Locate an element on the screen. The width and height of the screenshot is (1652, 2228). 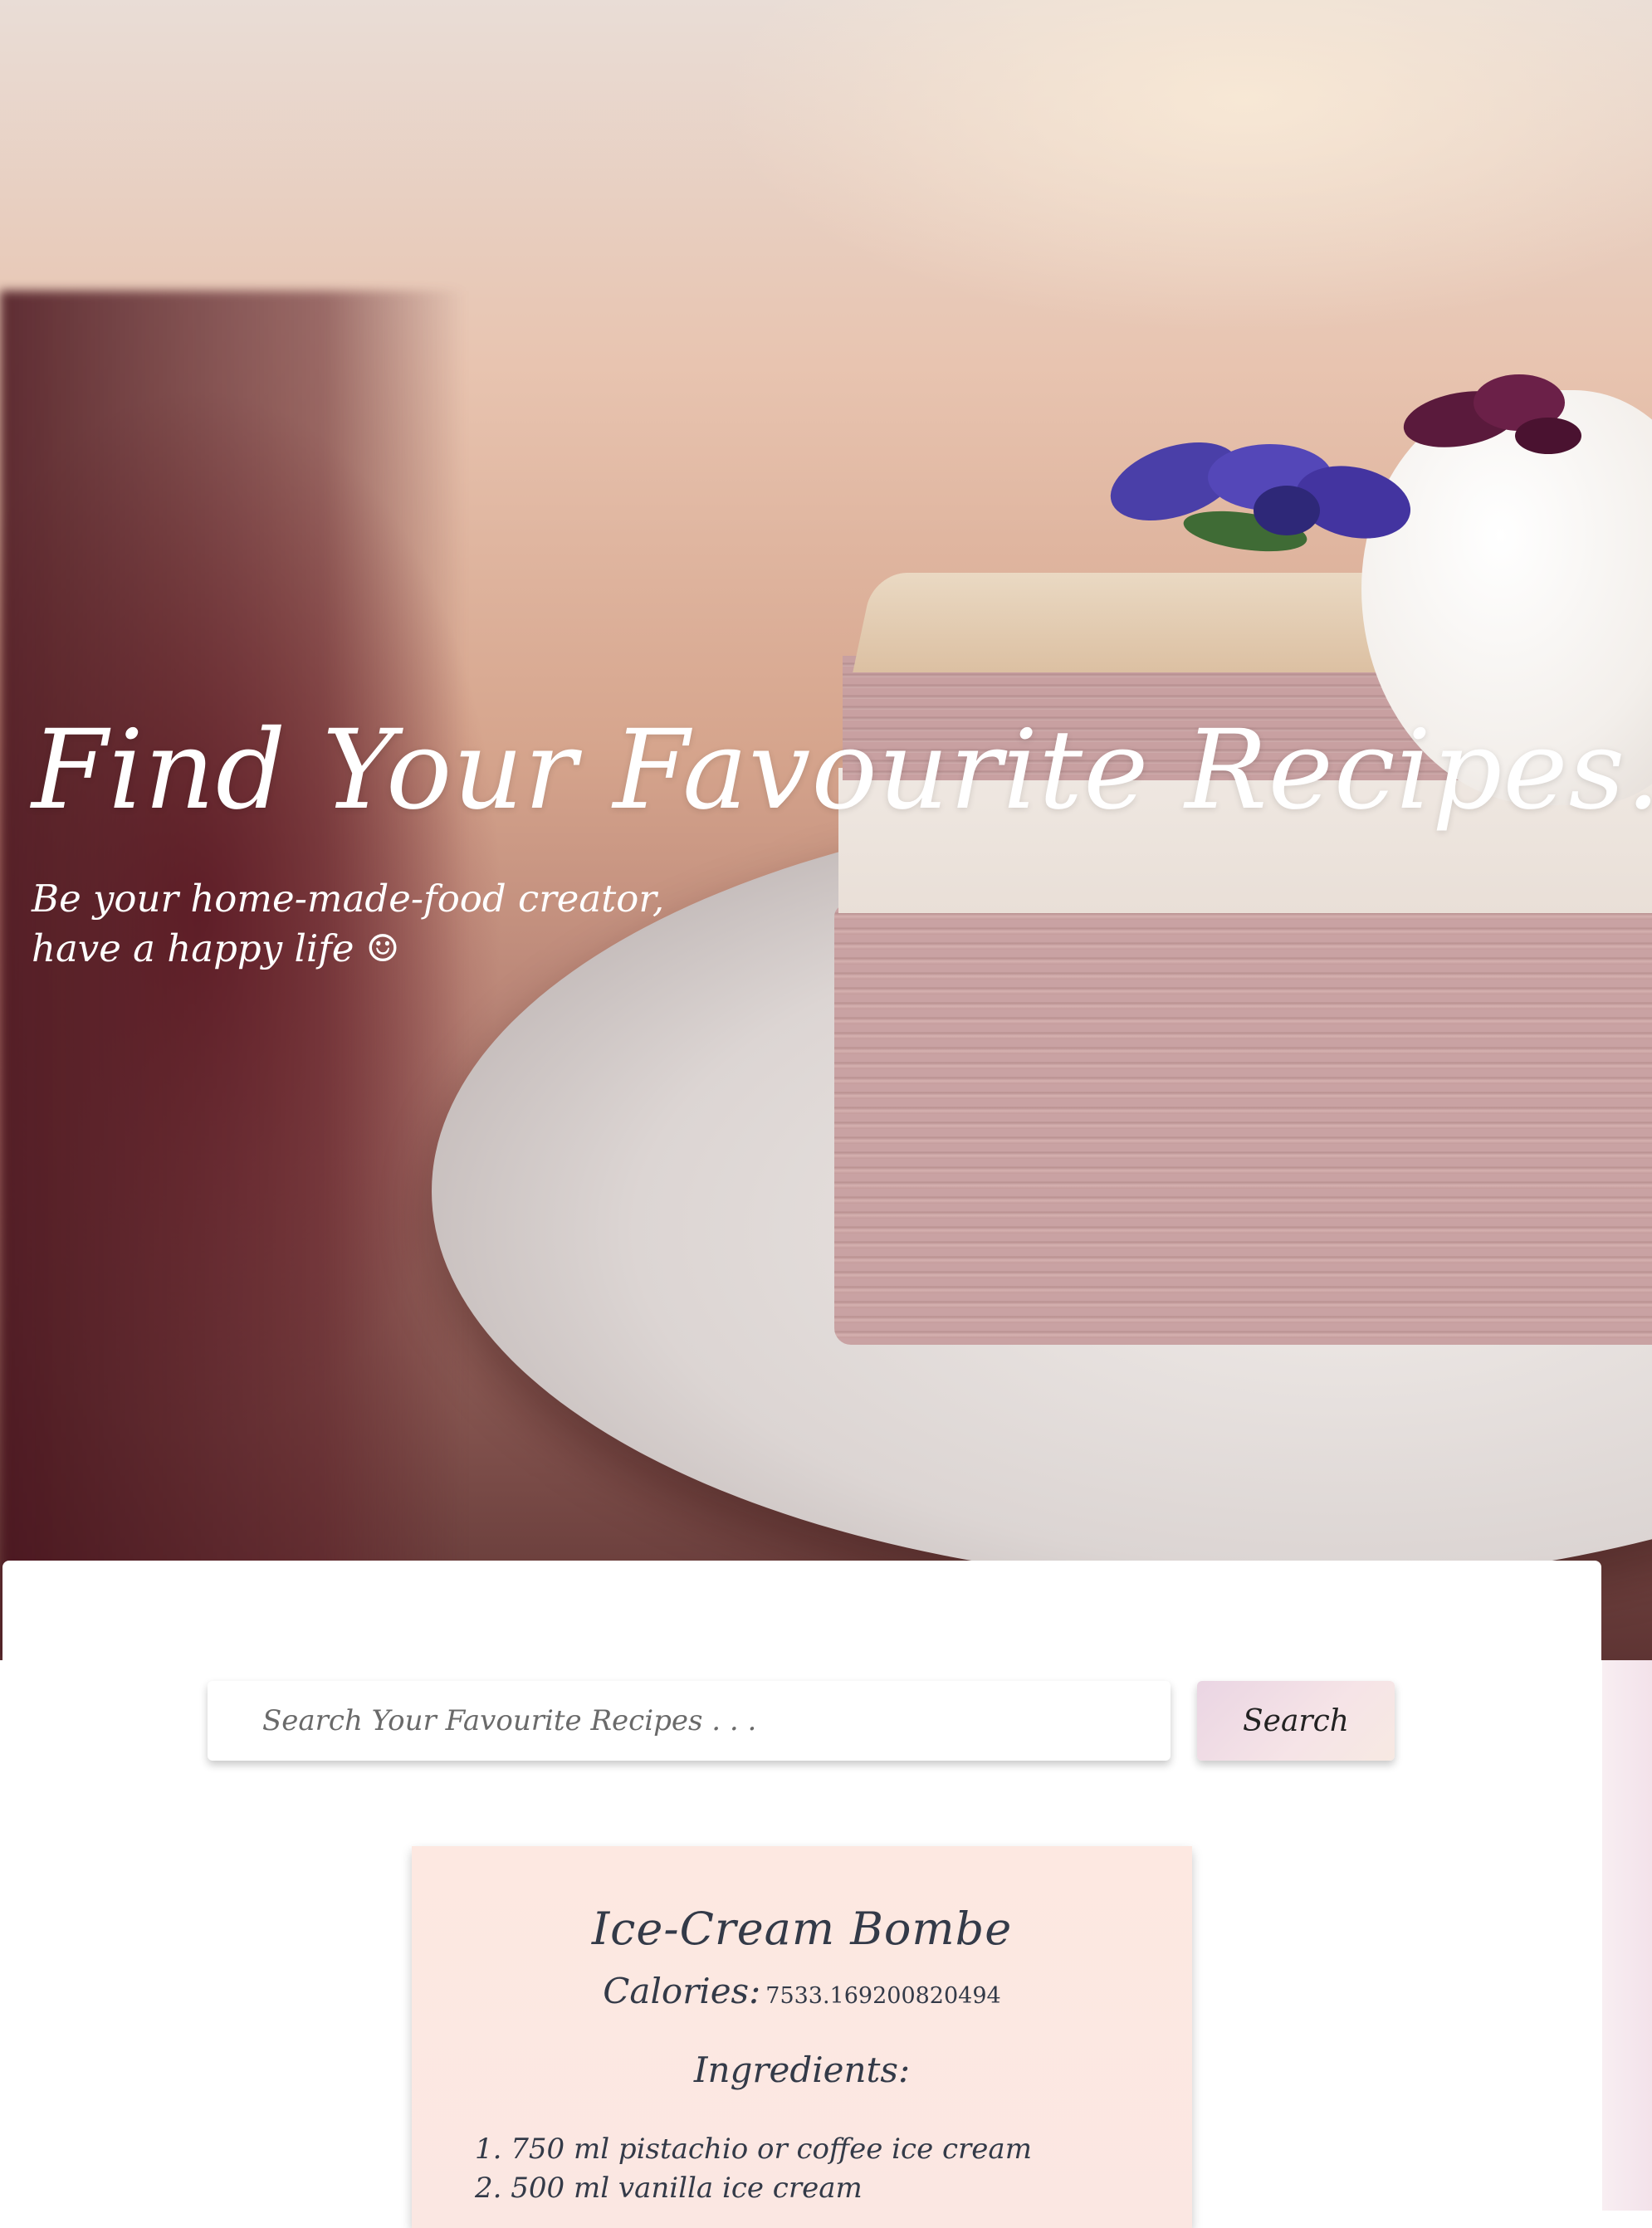
hero-subtitle-line-1: Be your home-made-food creator, is located at coordinates (348, 899).